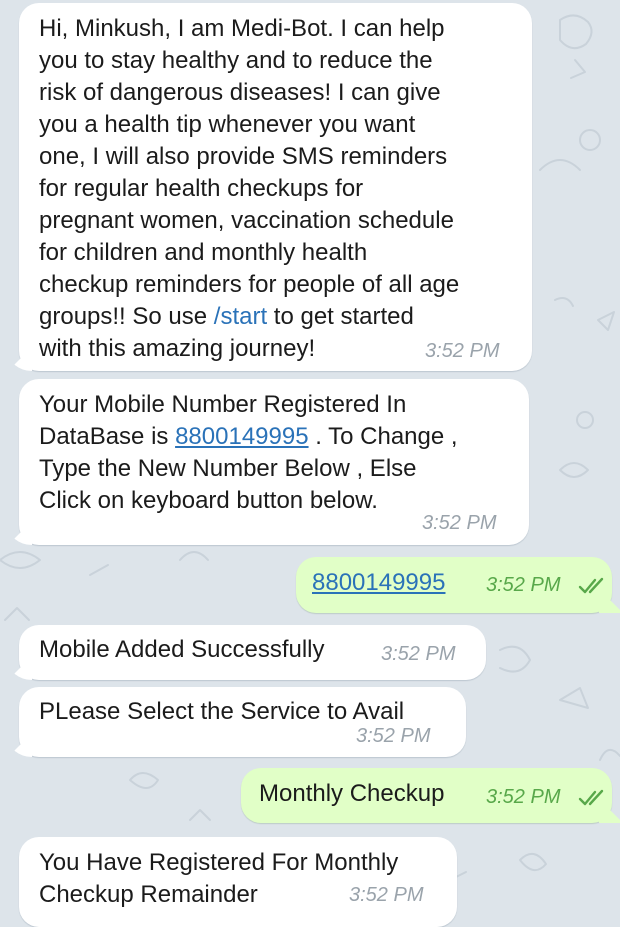 The image size is (620, 927). I want to click on message-line: Your Mobile Number Registered In, so click(223, 404).